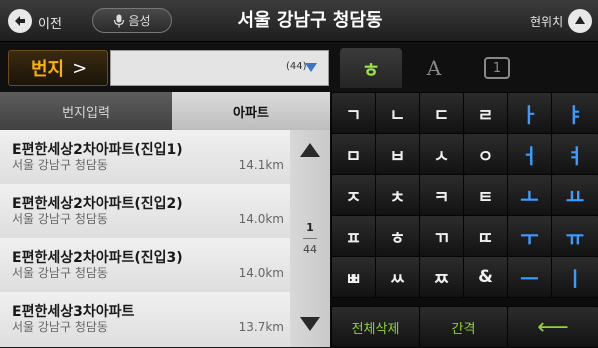 This screenshot has width=598, height=348. Describe the element at coordinates (310, 238) in the screenshot. I see `page-divider` at that location.